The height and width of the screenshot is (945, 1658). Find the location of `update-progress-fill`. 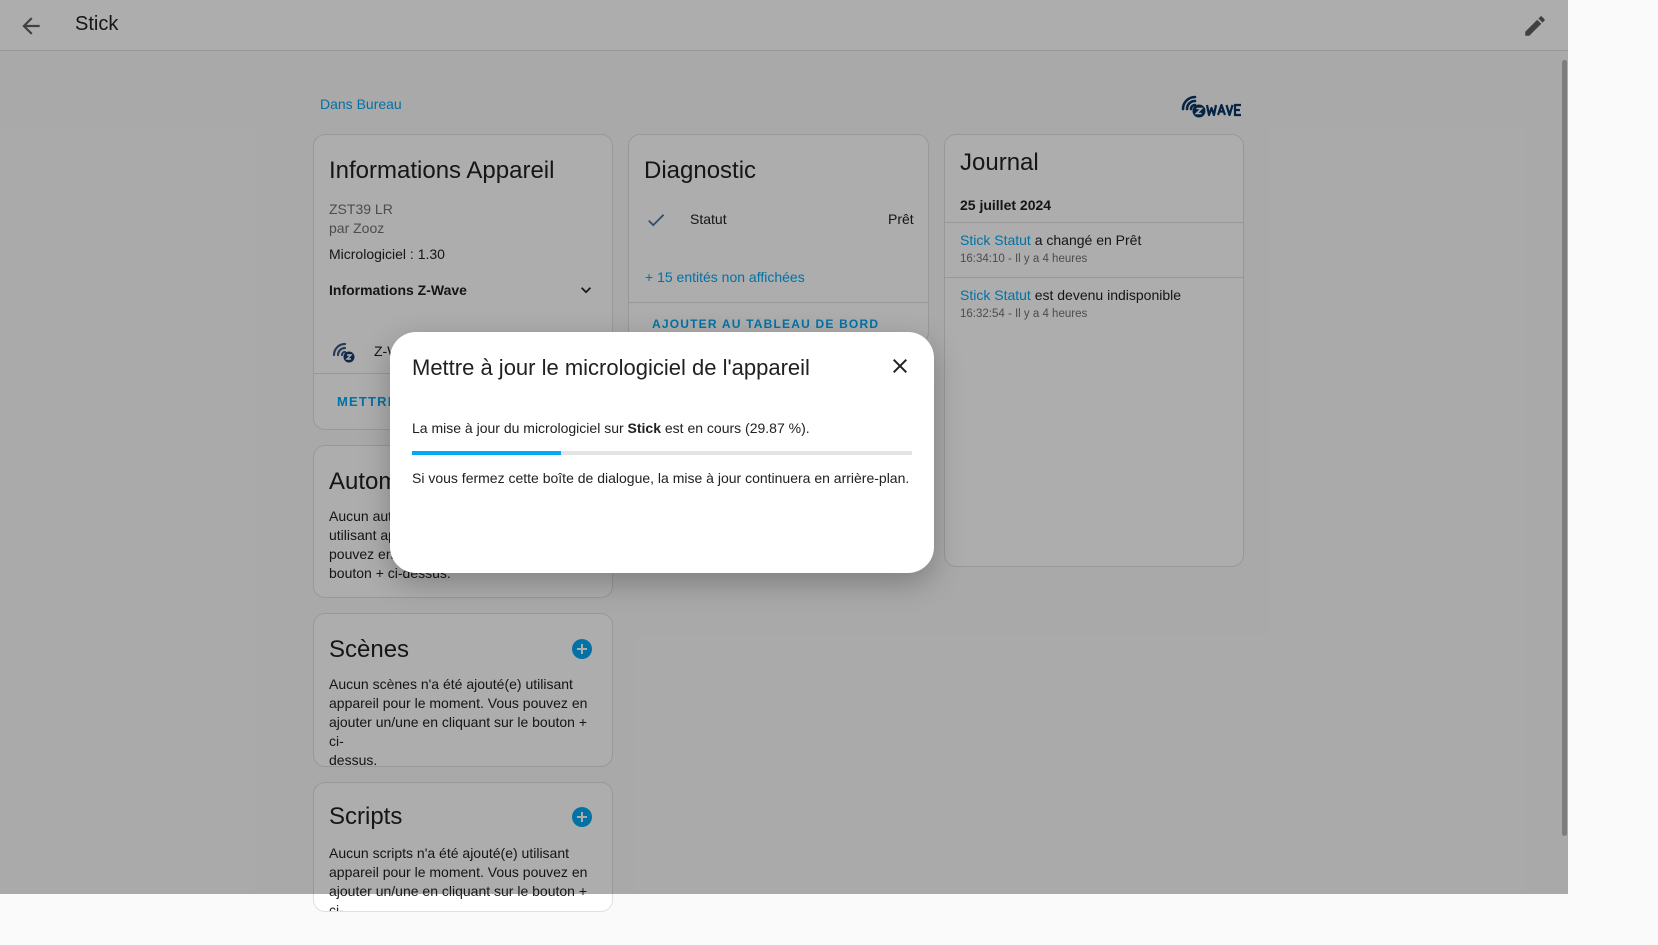

update-progress-fill is located at coordinates (487, 453).